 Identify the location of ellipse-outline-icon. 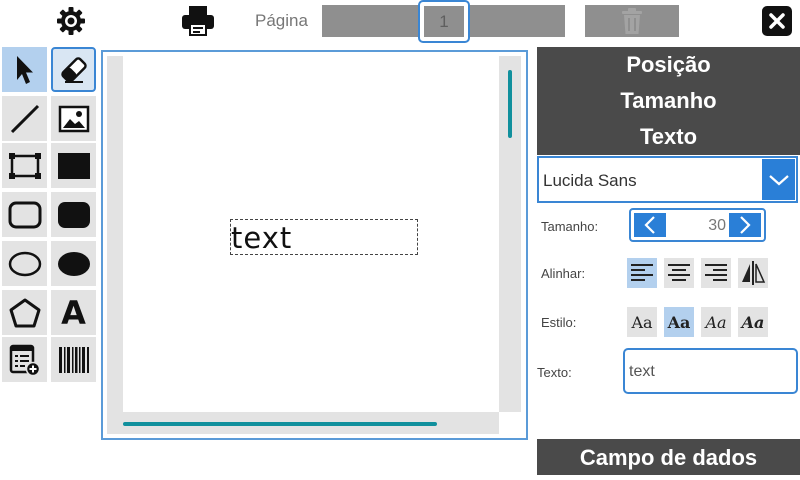
(24, 263).